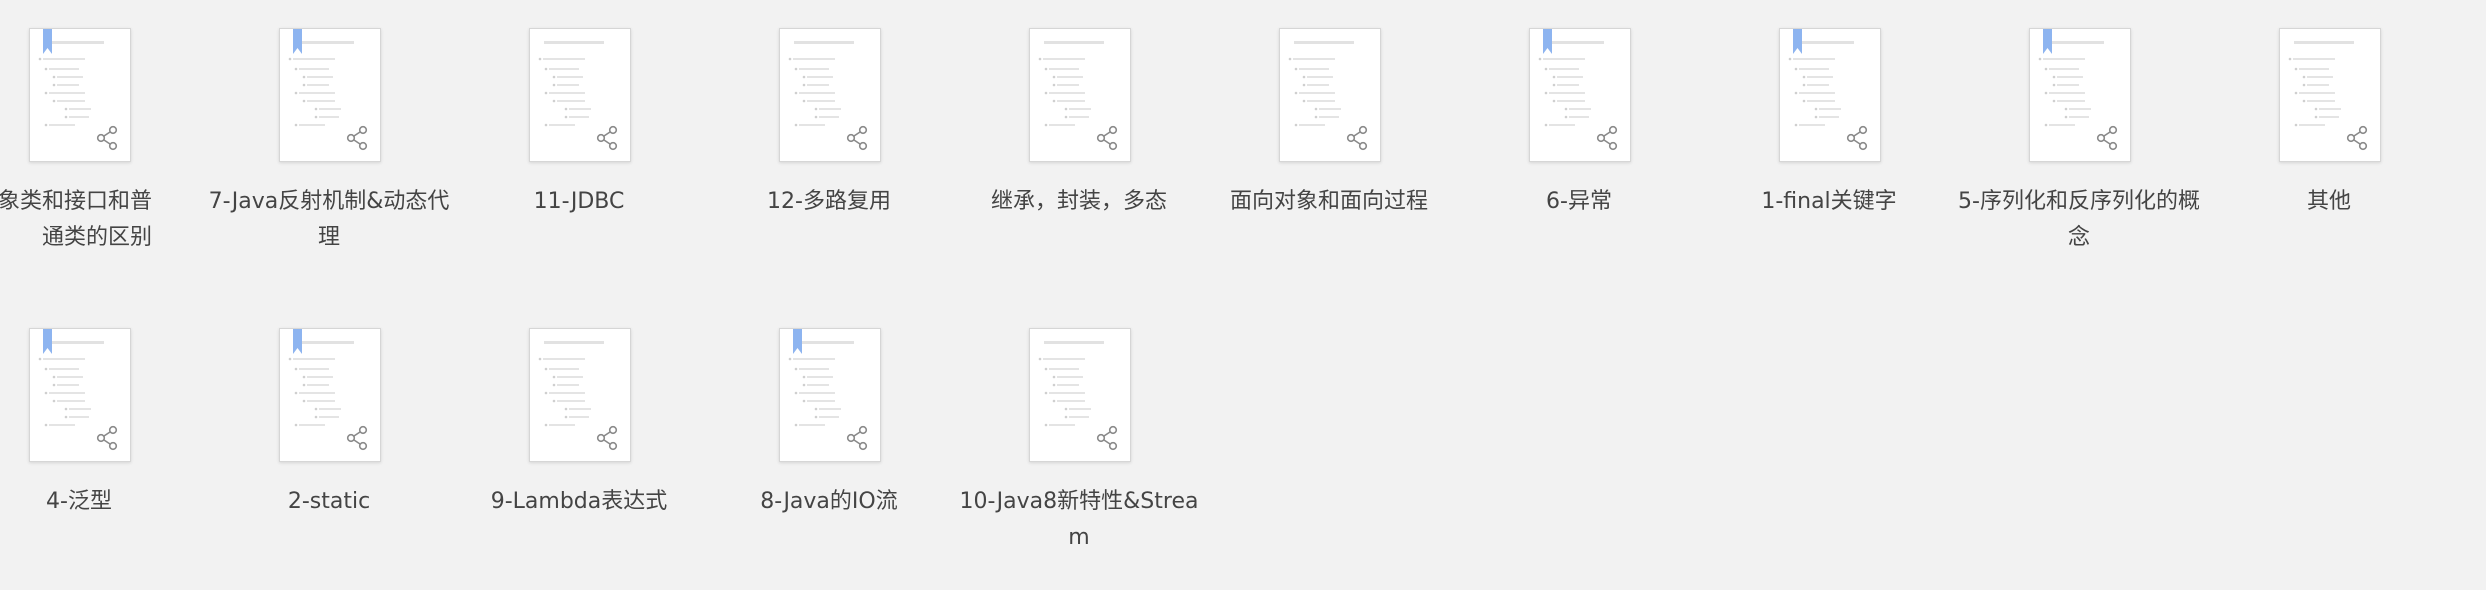 This screenshot has width=2486, height=590. Describe the element at coordinates (1579, 202) in the screenshot. I see `file-name: 6-异常` at that location.